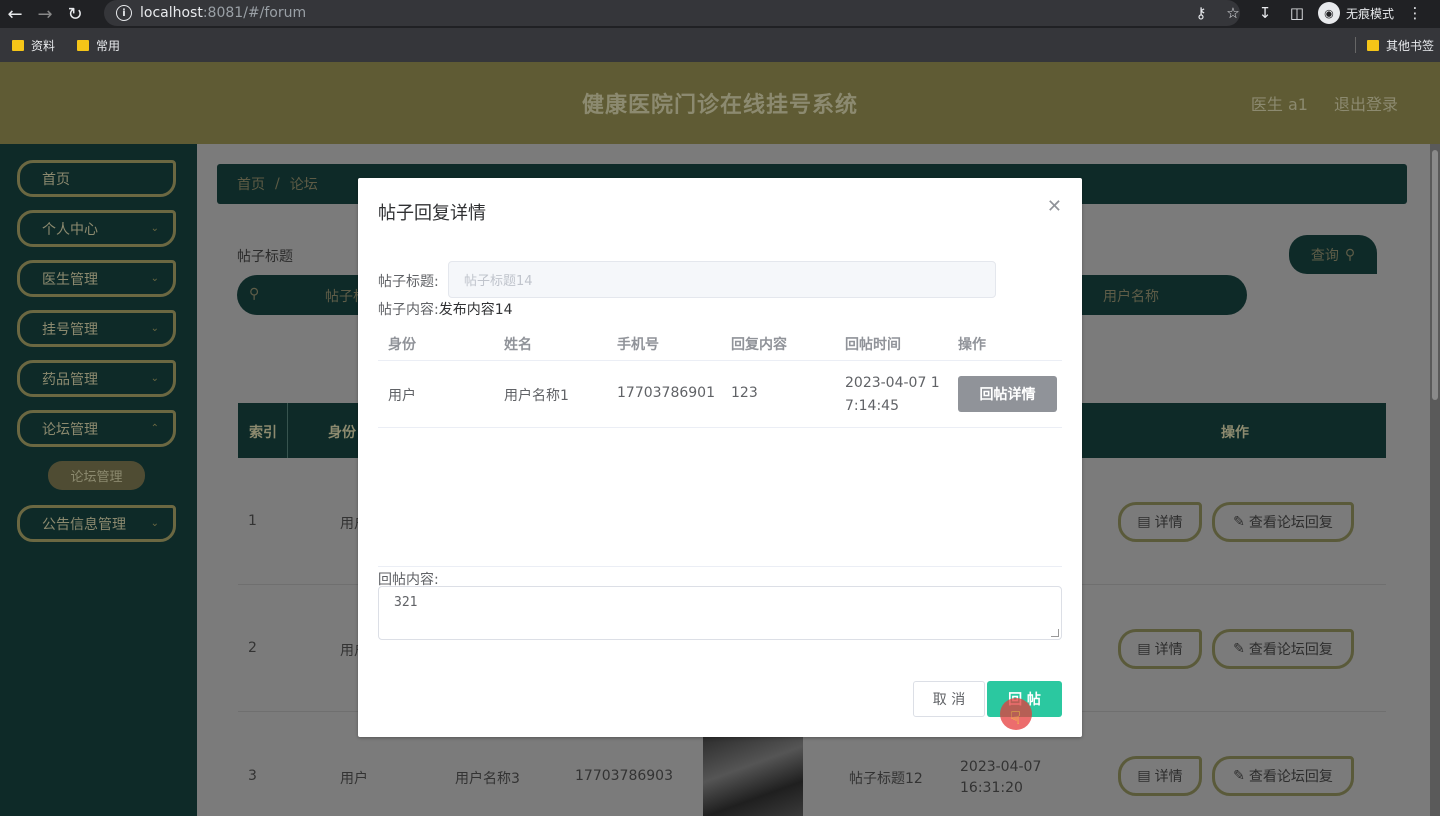 The width and height of the screenshot is (1440, 816). Describe the element at coordinates (15, 14) in the screenshot. I see `back-icon: ←` at that location.